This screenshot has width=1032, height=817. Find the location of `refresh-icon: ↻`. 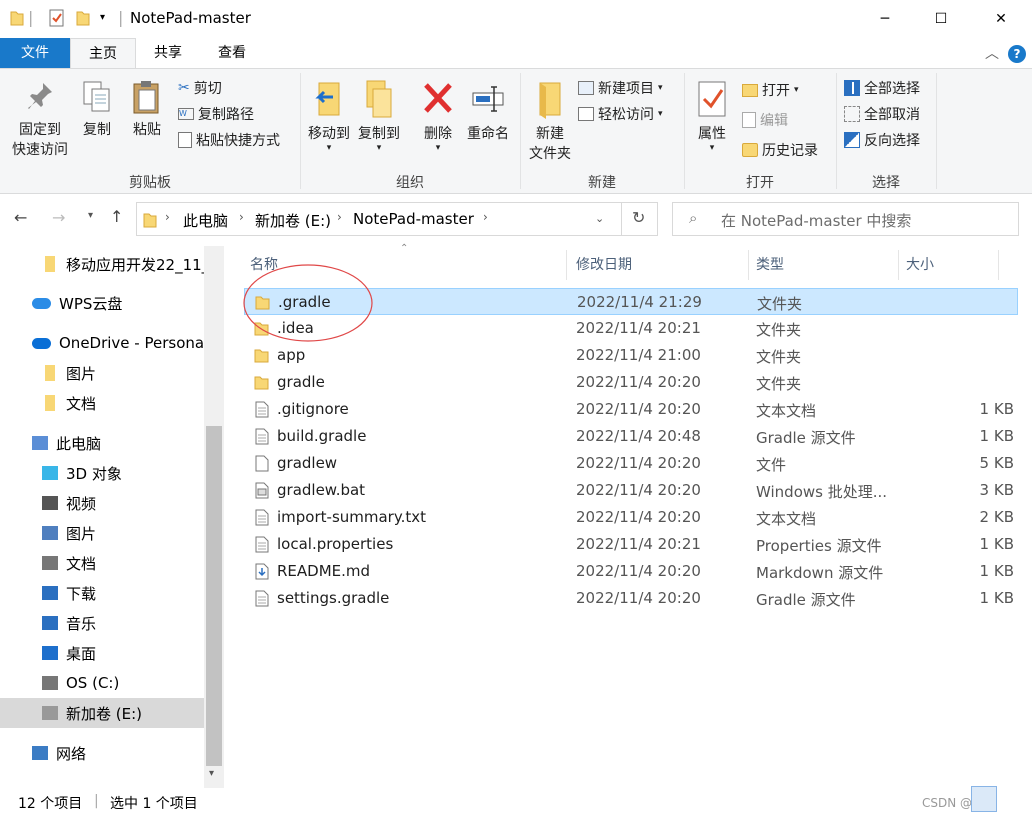

refresh-icon: ↻ is located at coordinates (638, 217).